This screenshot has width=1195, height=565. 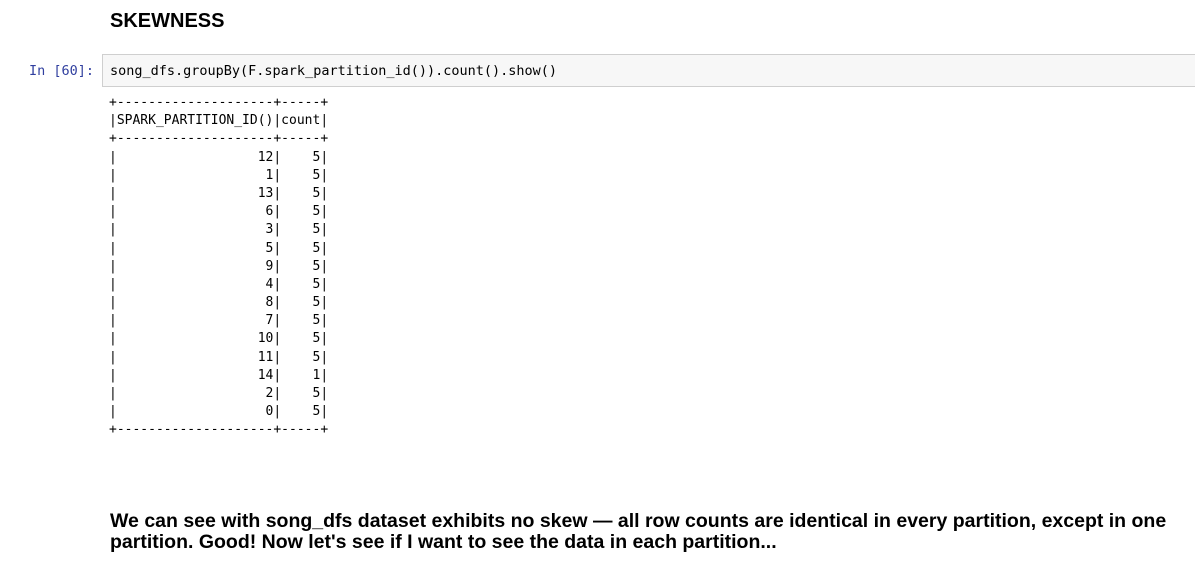 What do you see at coordinates (219, 212) in the screenshot?
I see `table-row: | 6| 5|` at bounding box center [219, 212].